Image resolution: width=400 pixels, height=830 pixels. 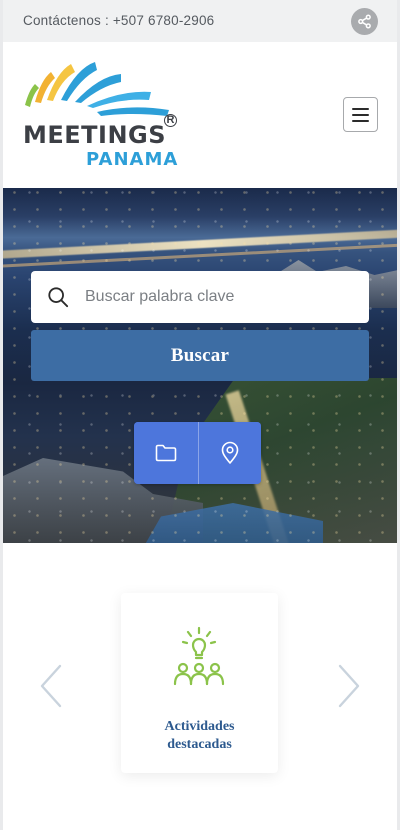 I want to click on share-button, so click(x=364, y=21).